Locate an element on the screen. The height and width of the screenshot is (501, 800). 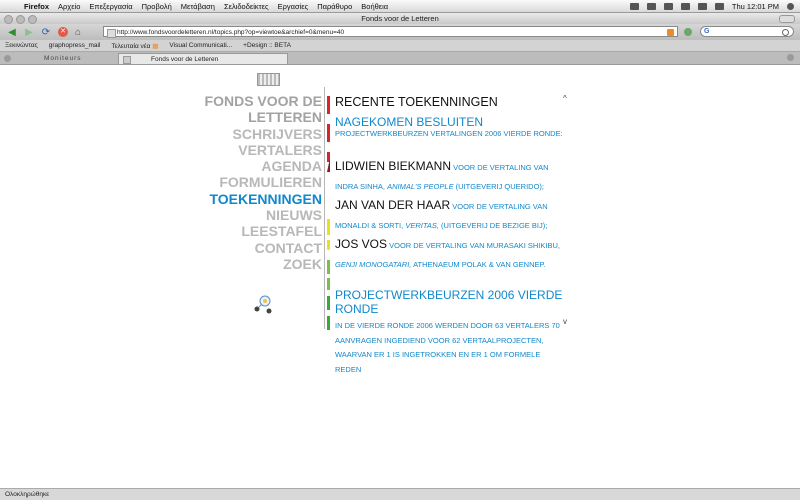
bookmark-design-beta: +Design :: BETA is located at coordinates (267, 45).